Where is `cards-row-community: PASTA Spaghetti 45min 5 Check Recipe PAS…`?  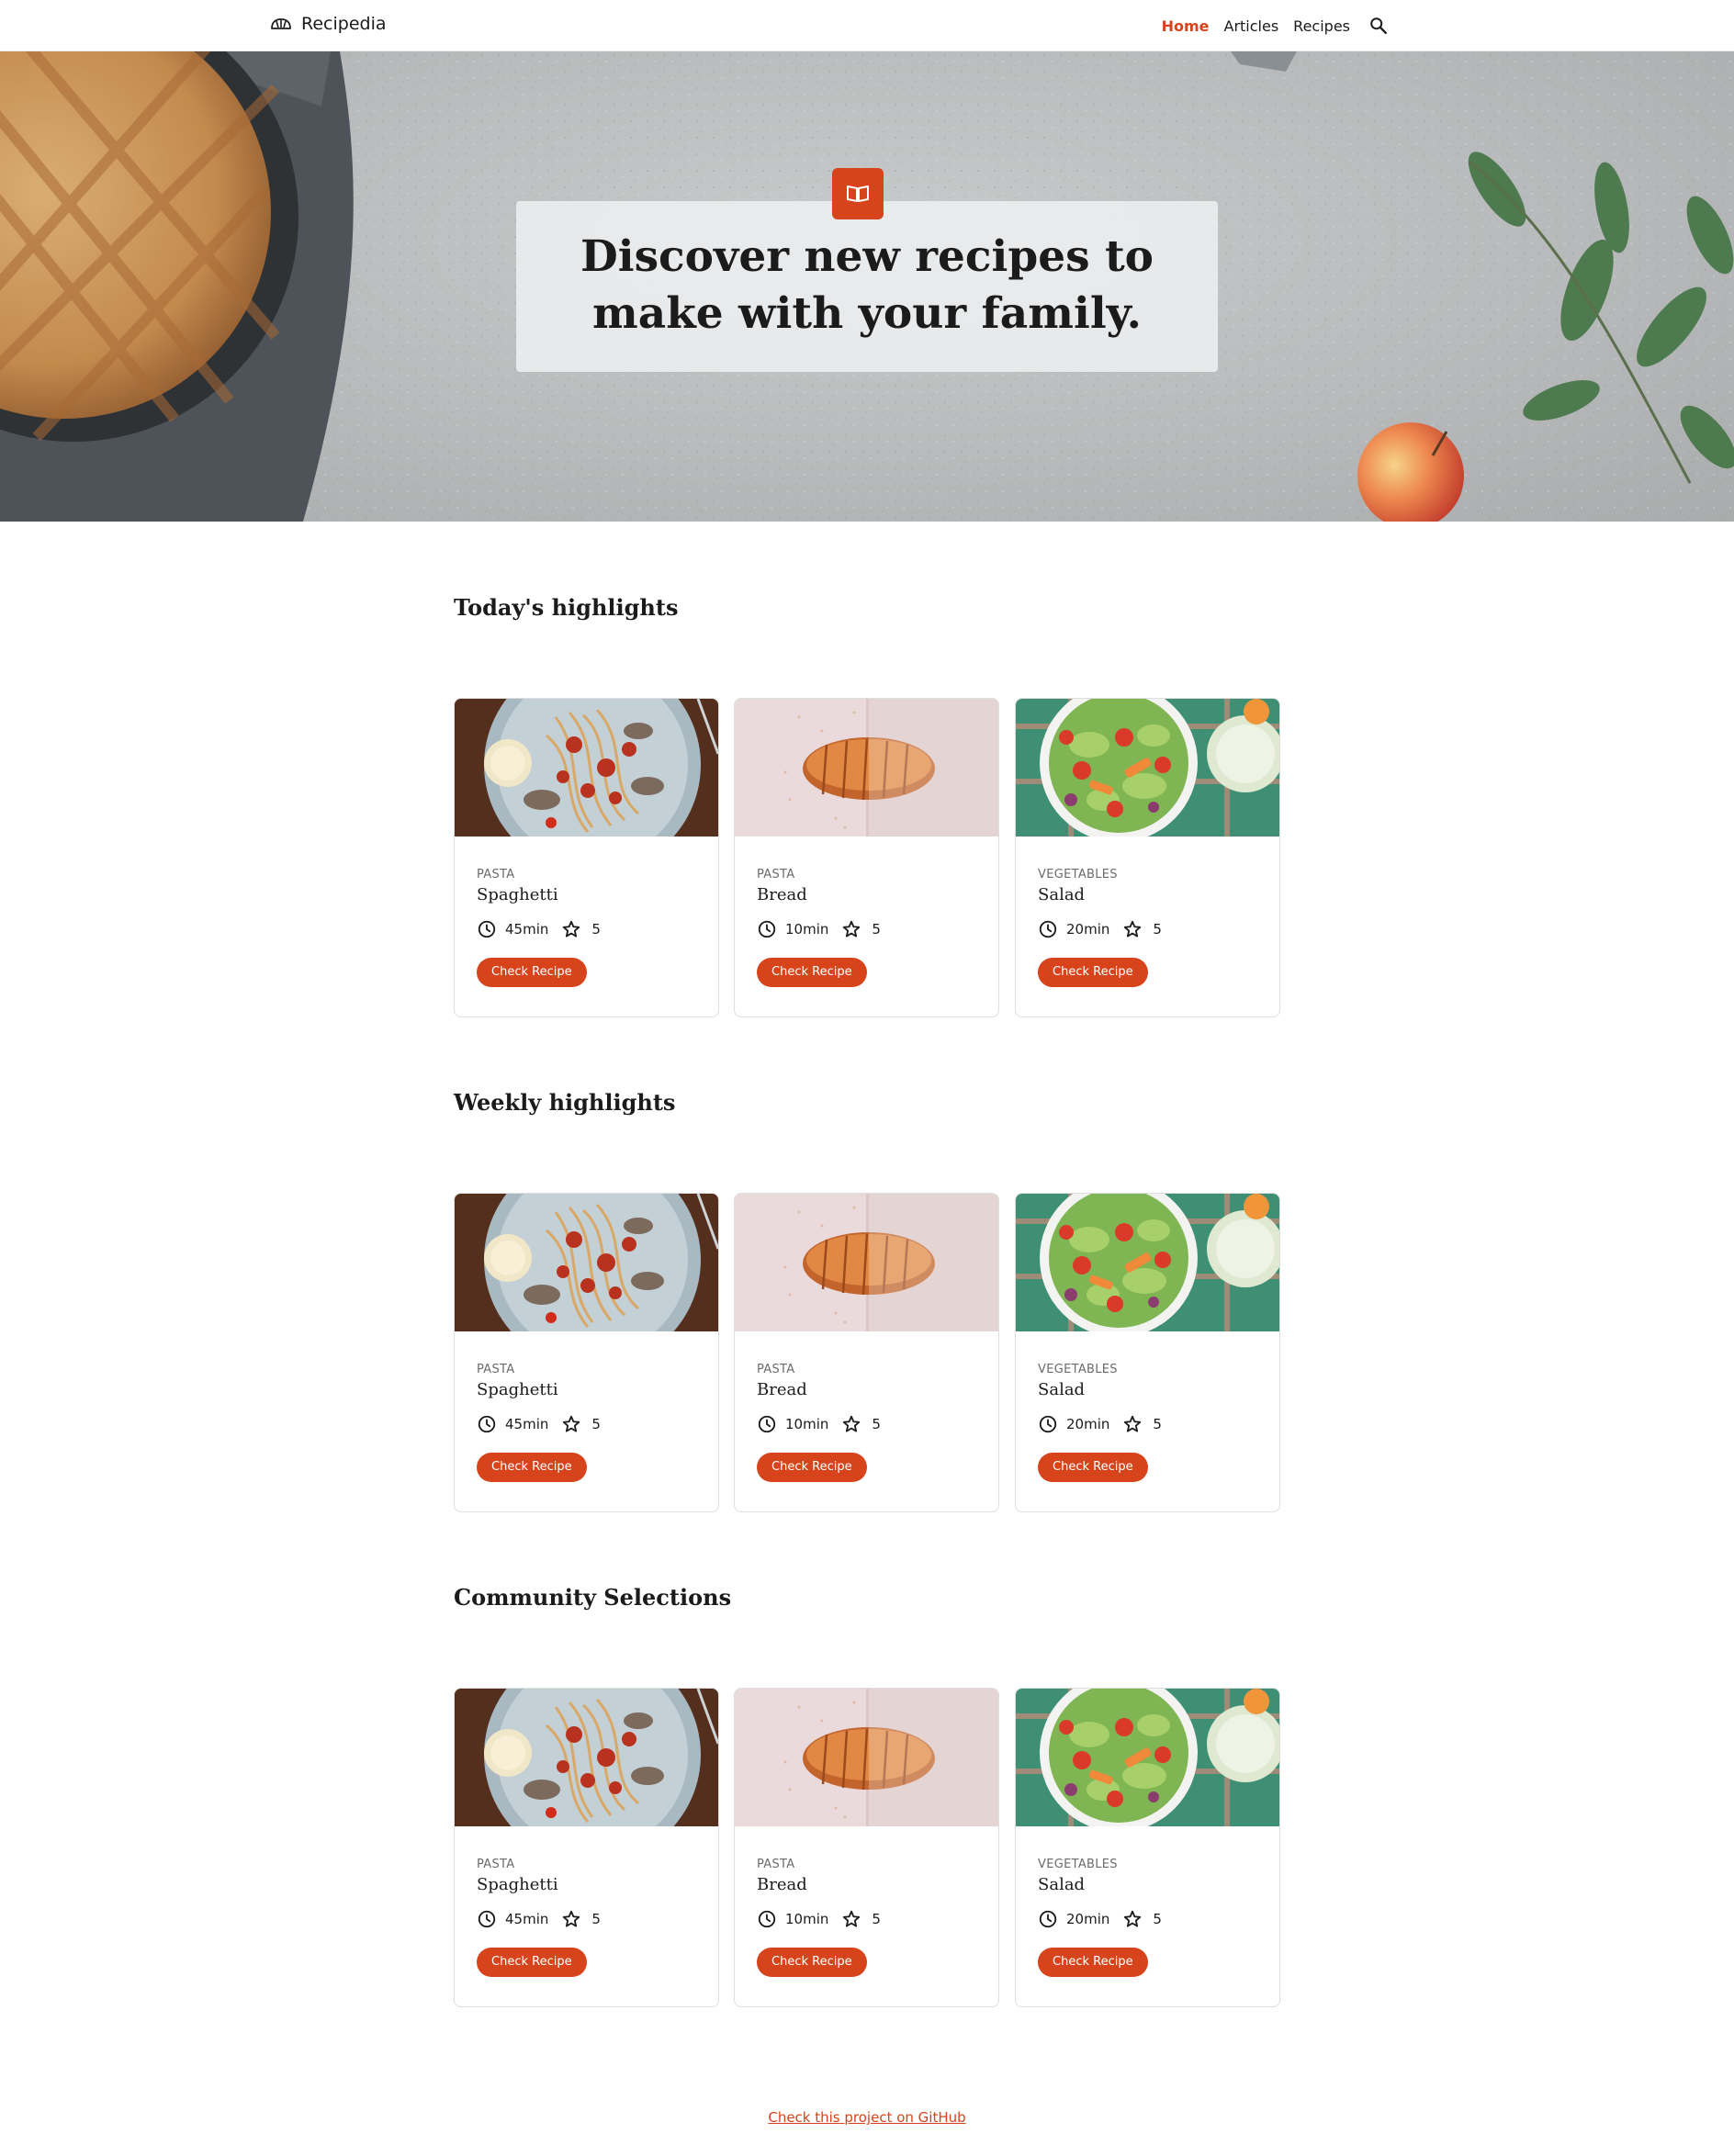
cards-row-community: PASTA Spaghetti 45min 5 Check Recipe PAS… is located at coordinates (867, 1848).